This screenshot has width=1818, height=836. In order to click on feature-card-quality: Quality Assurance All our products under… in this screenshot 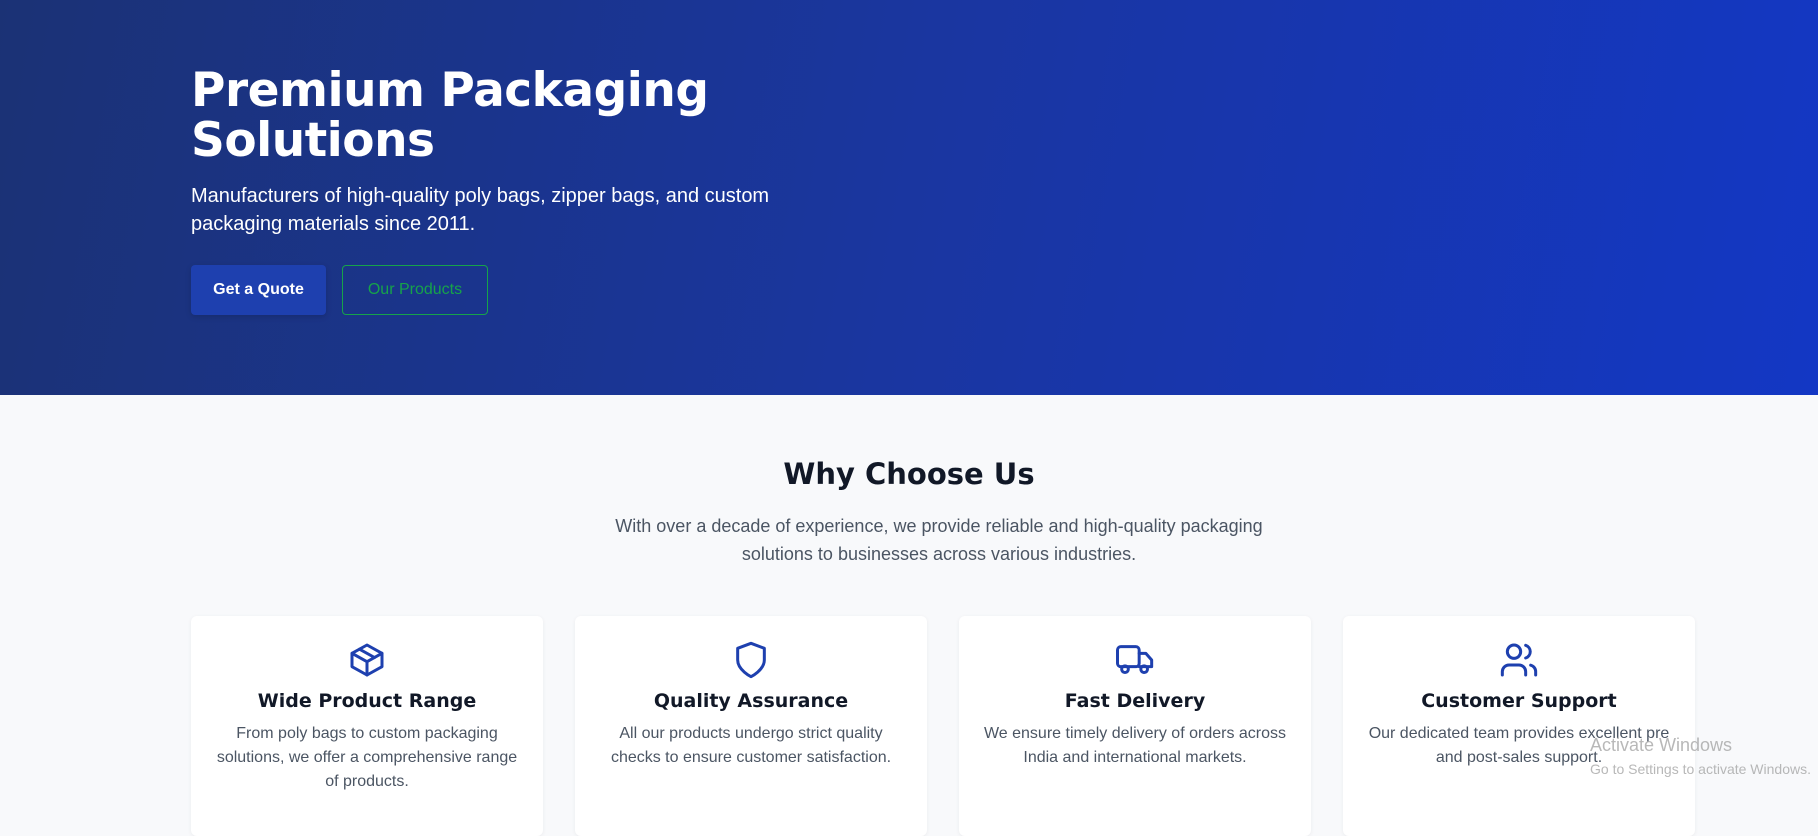, I will do `click(751, 726)`.